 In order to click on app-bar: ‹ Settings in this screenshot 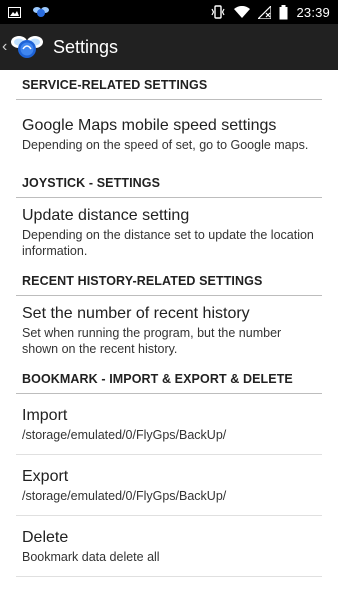, I will do `click(169, 47)`.